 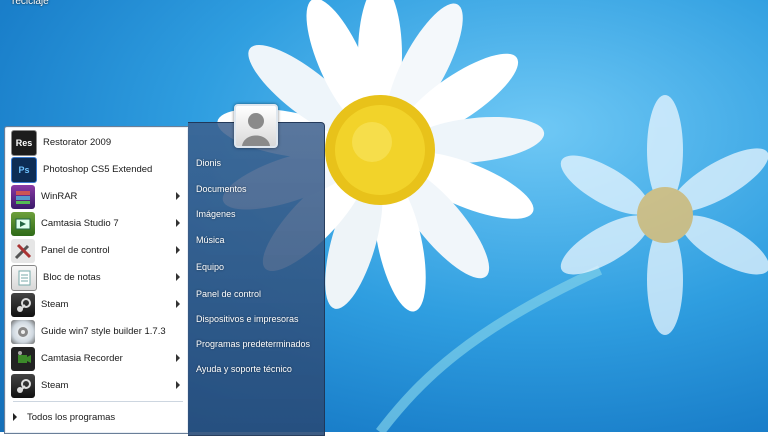 I want to click on program-label: Photoshop CS5 Extended, so click(x=98, y=169).